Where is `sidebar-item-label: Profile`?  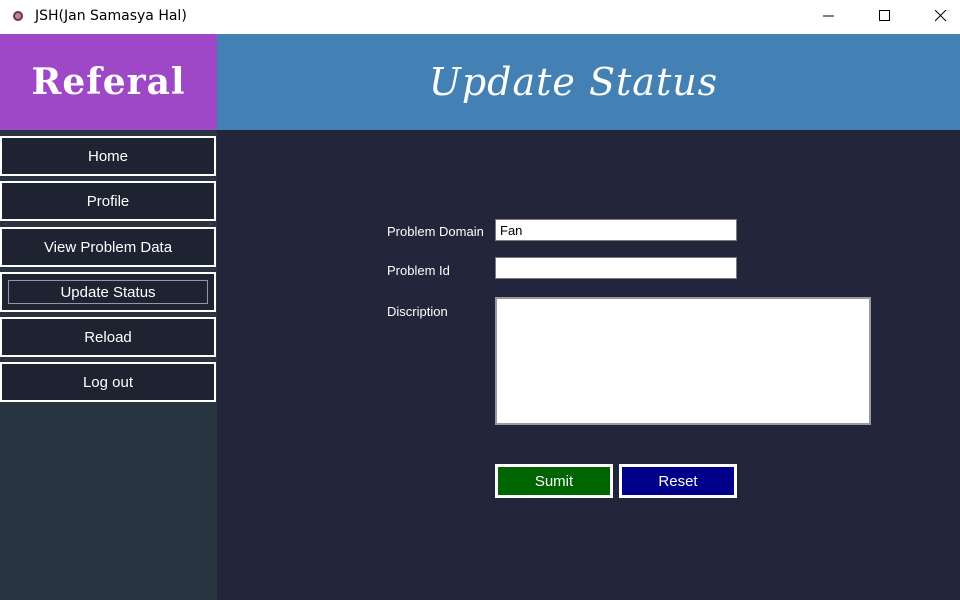
sidebar-item-label: Profile is located at coordinates (108, 201).